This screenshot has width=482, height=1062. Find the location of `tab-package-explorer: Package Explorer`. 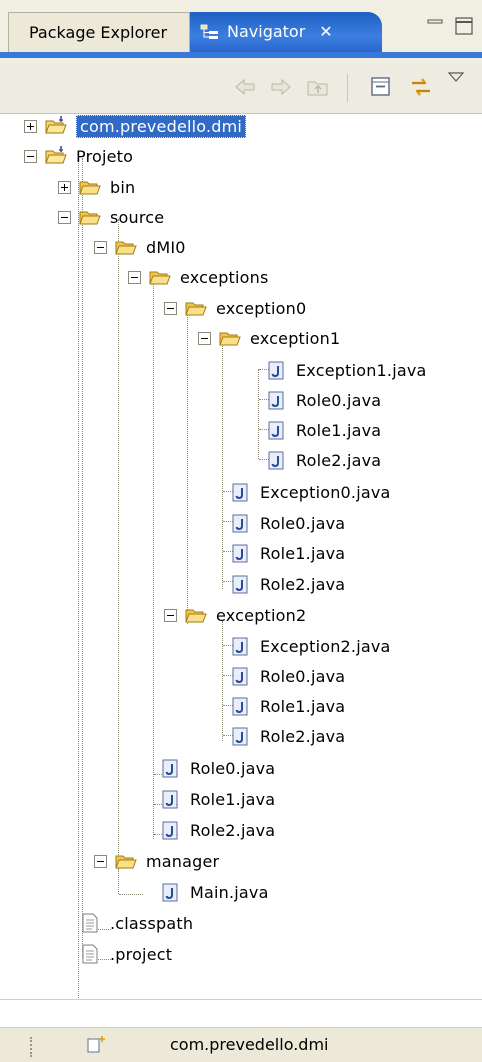

tab-package-explorer: Package Explorer is located at coordinates (99, 32).